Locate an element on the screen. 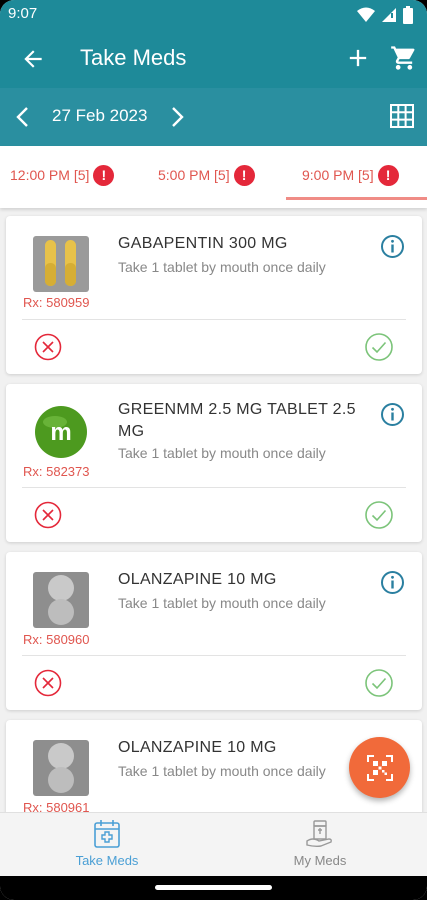 The height and width of the screenshot is (900, 427). tab-12pm: 12:00 PM [5] ! is located at coordinates (62, 175).